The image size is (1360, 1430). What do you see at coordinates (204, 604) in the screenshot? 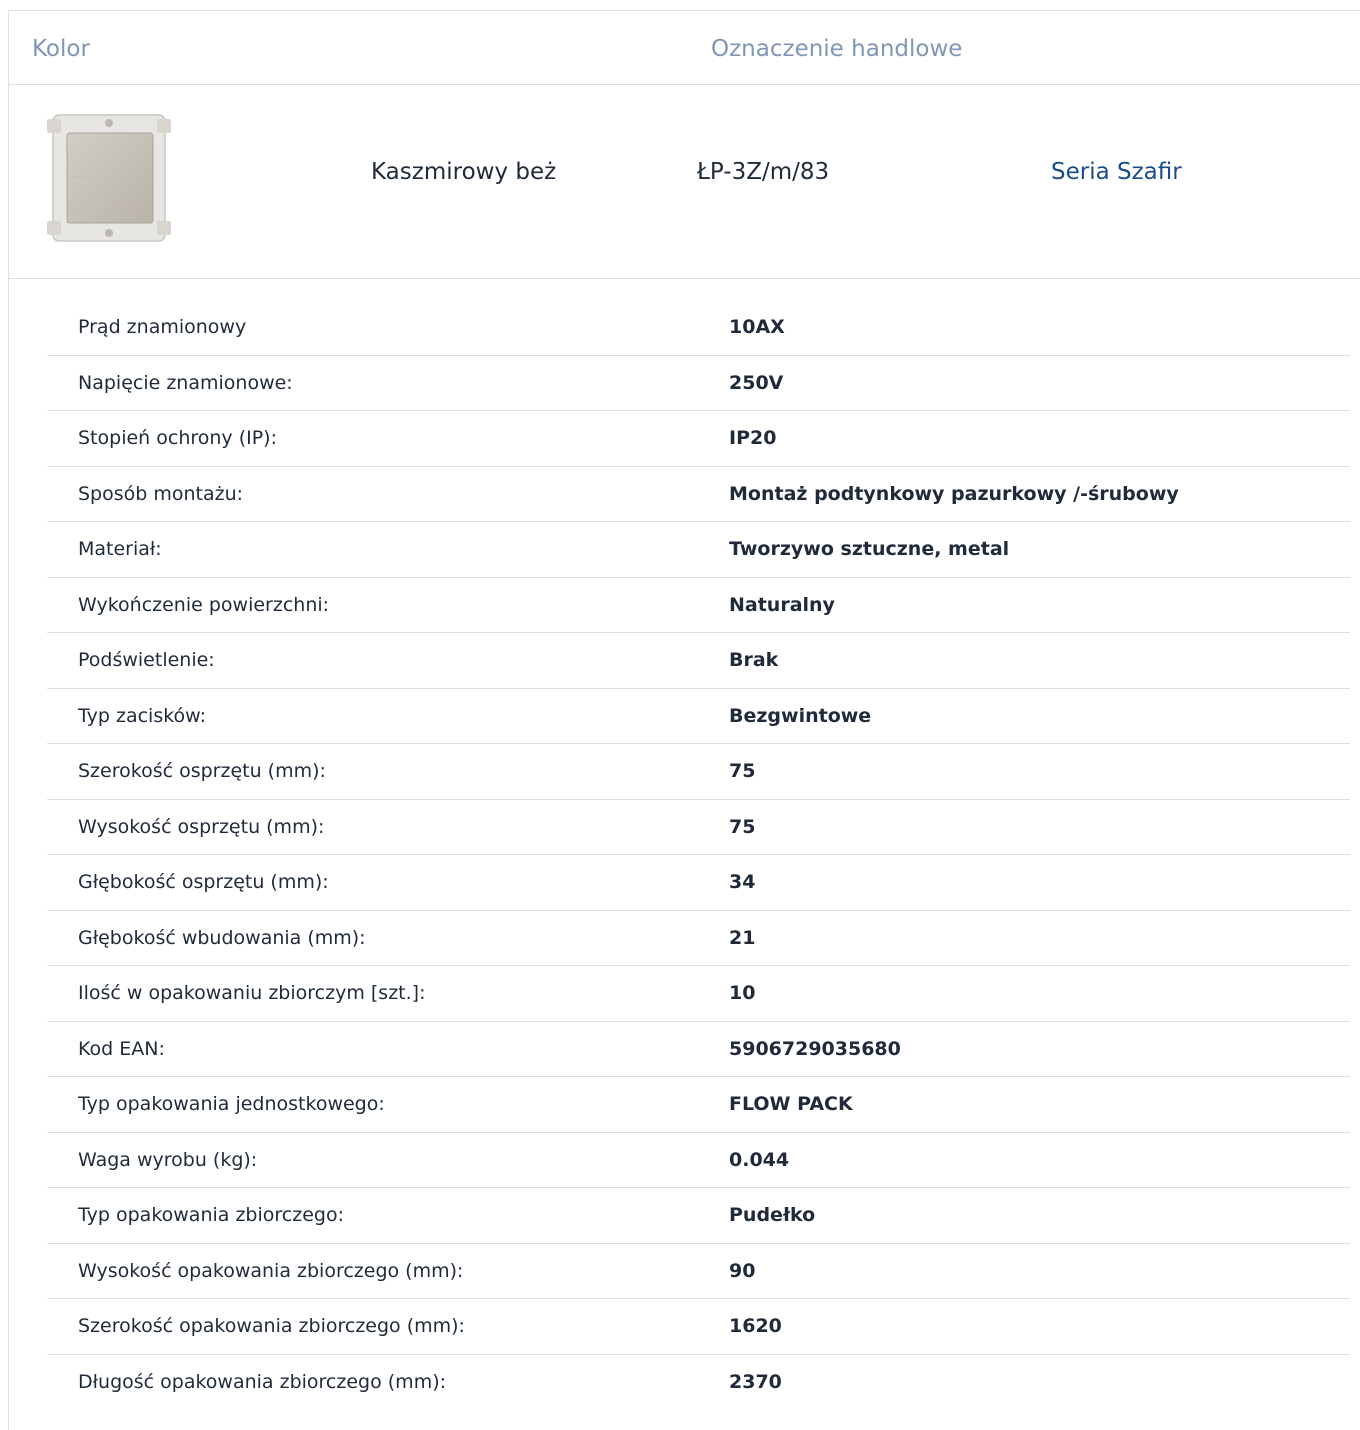
I see `spec-label: Wykończenie powierzchni:` at bounding box center [204, 604].